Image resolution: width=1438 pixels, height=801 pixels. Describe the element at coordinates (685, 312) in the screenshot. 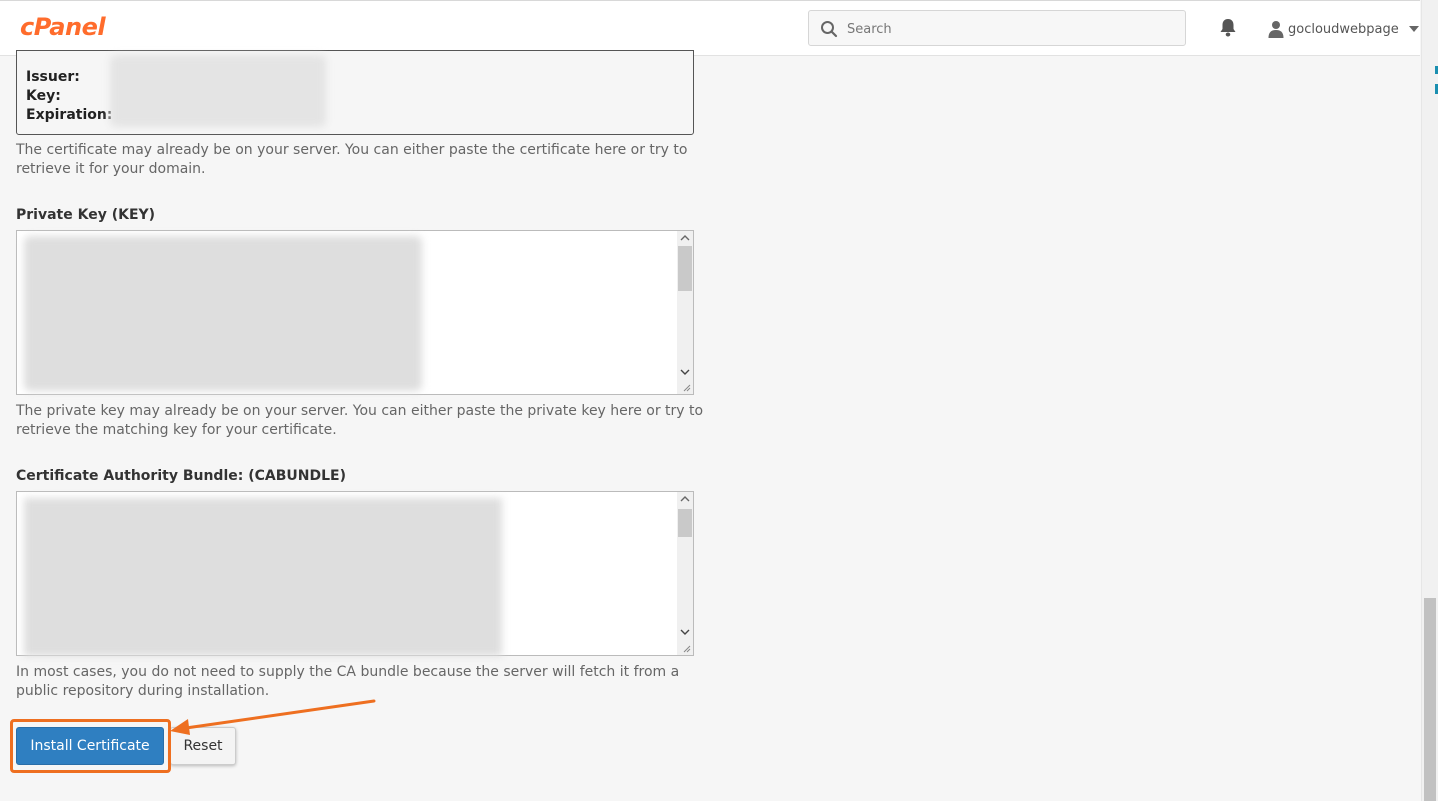

I see `private-key-scrollbar` at that location.